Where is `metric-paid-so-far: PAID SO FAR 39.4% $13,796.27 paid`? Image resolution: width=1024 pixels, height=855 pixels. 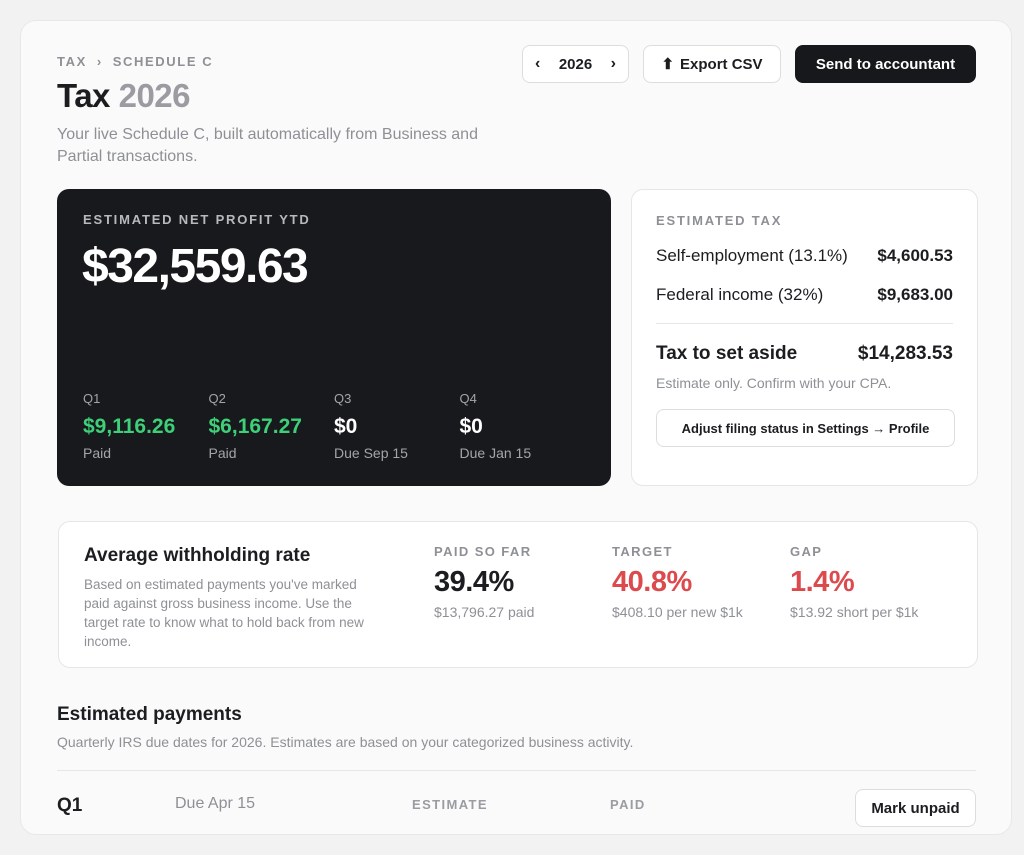
metric-paid-so-far: PAID SO FAR 39.4% $13,796.27 paid is located at coordinates (484, 582).